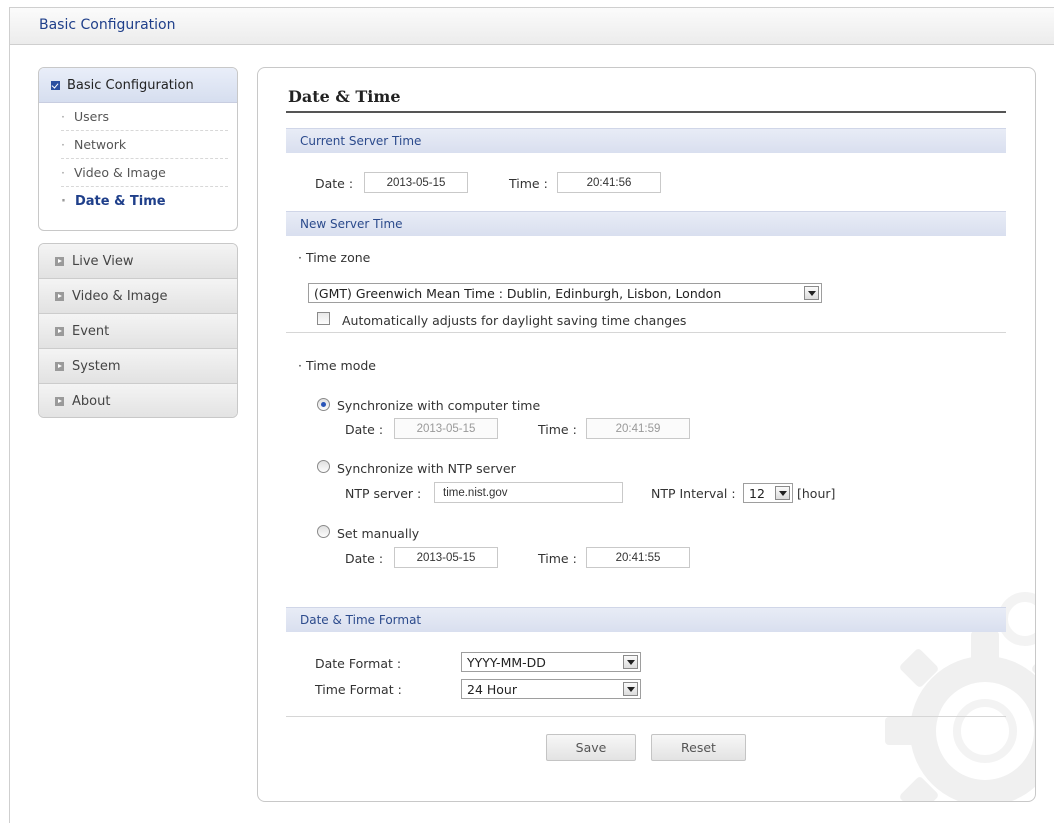 This screenshot has width=1054, height=823. Describe the element at coordinates (506, 662) in the screenshot. I see `date-format-value: YYYY-MM-DD` at that location.